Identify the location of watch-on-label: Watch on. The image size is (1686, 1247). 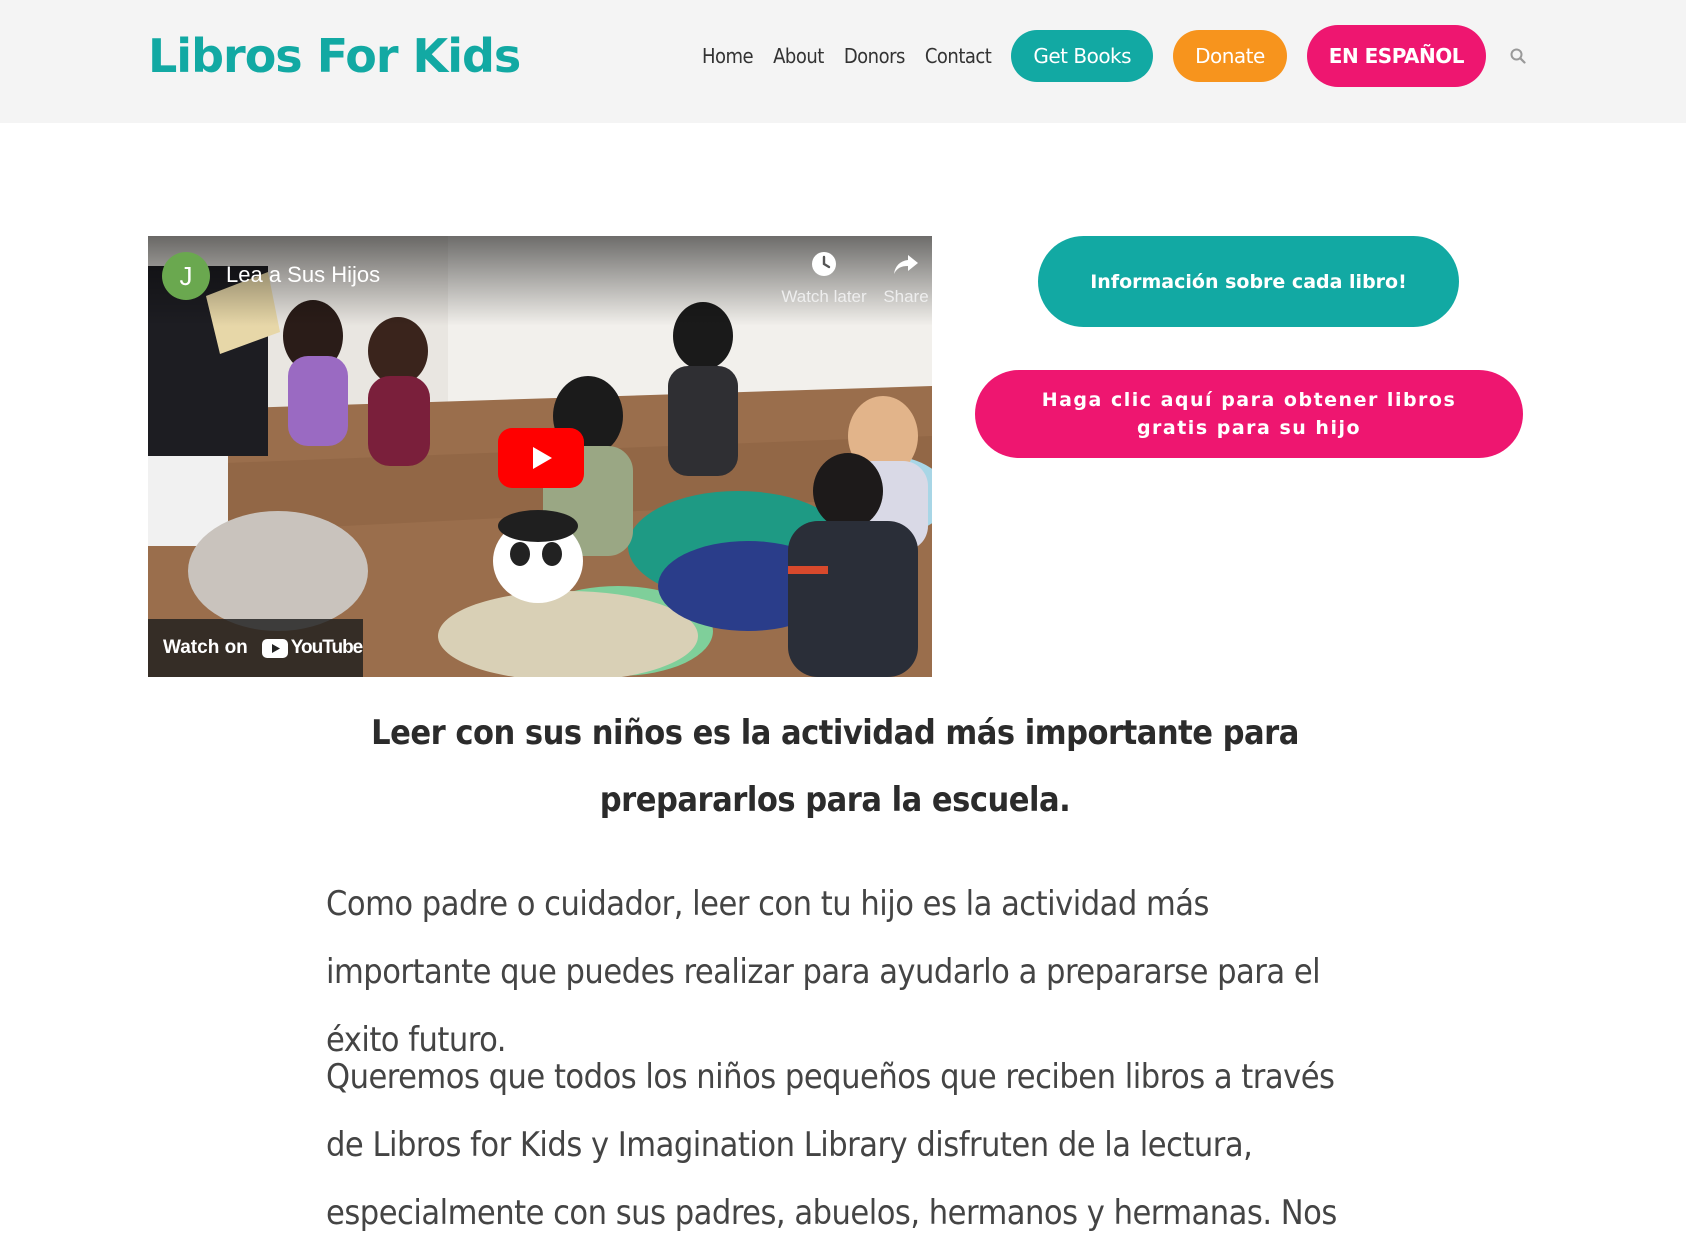
(205, 647).